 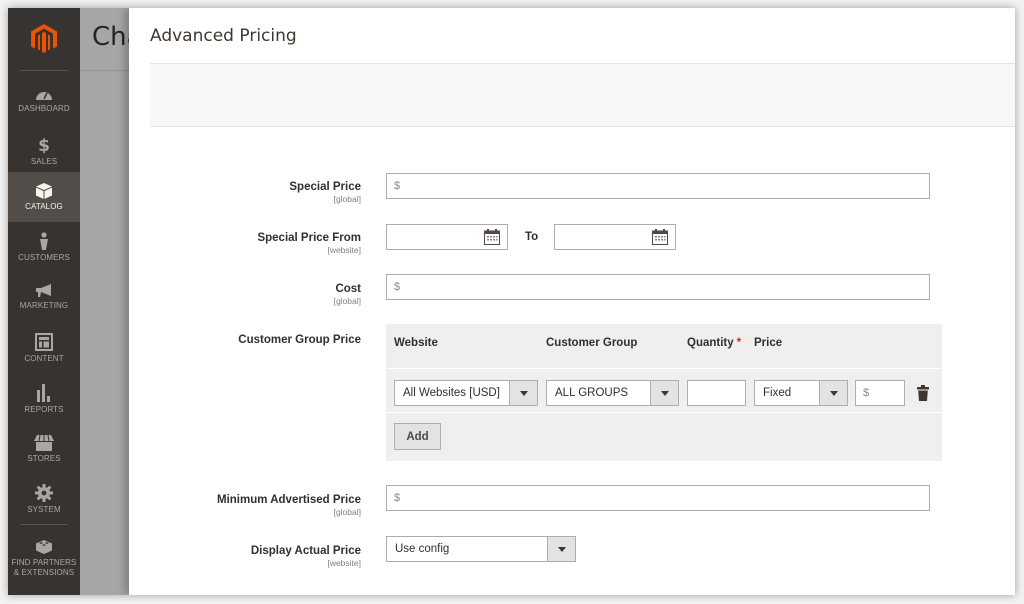 What do you see at coordinates (880, 393) in the screenshot?
I see `price-input: $` at bounding box center [880, 393].